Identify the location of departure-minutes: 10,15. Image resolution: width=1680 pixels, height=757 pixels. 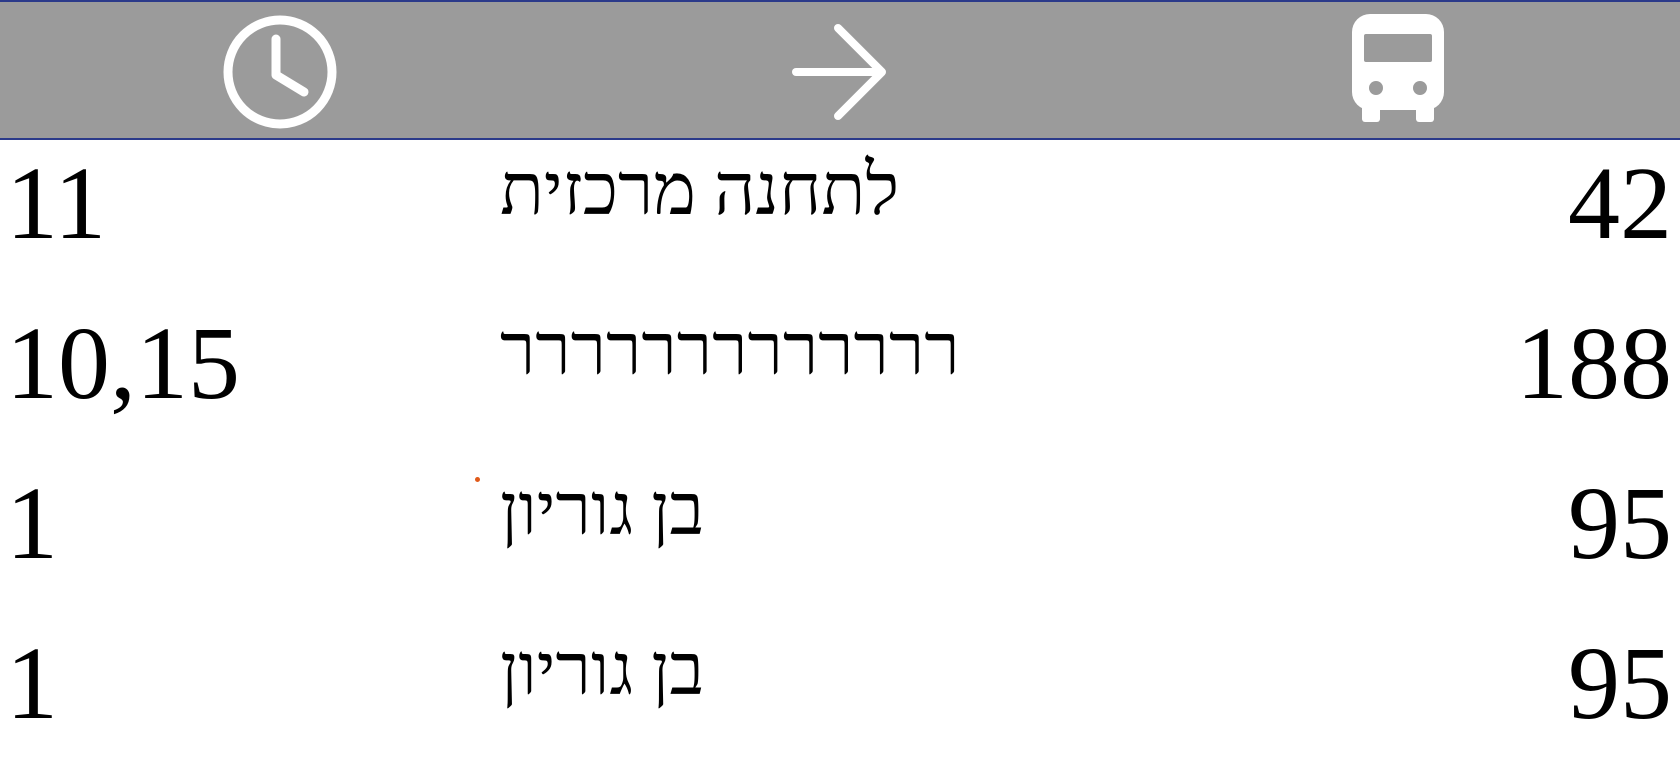
(123, 363).